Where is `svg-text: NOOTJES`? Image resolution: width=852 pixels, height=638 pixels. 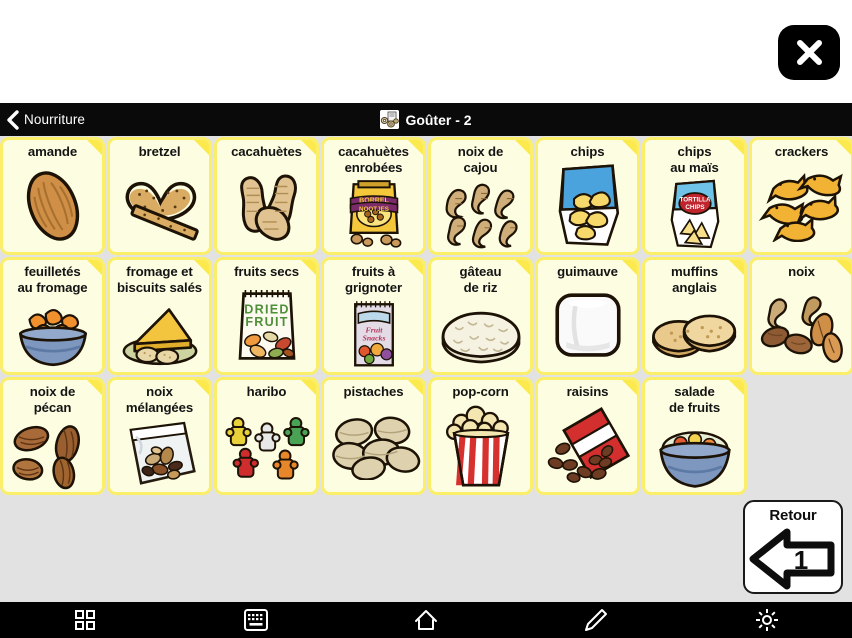 svg-text: NOOTJES is located at coordinates (374, 209).